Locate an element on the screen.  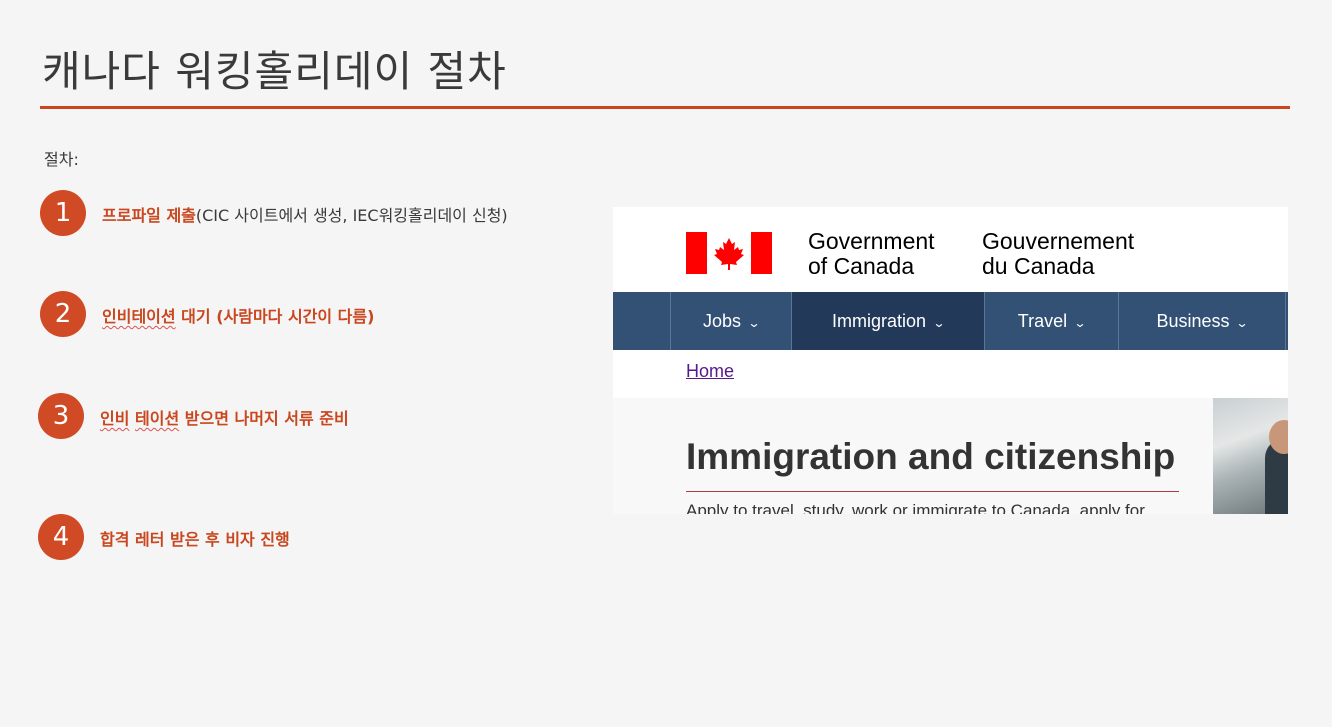
gov-en-line1: Government is located at coordinates (871, 241).